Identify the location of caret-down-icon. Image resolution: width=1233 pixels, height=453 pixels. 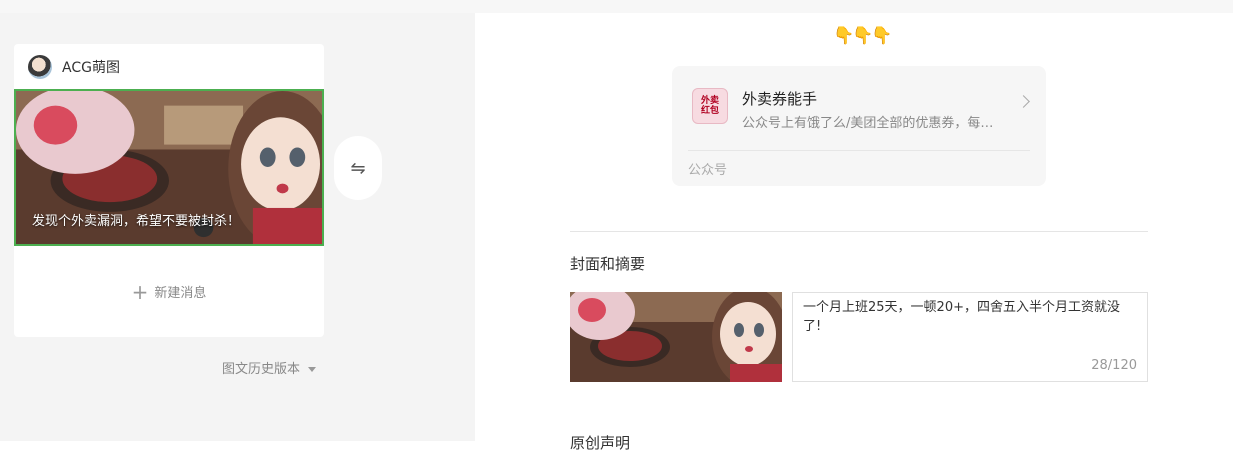
(312, 369).